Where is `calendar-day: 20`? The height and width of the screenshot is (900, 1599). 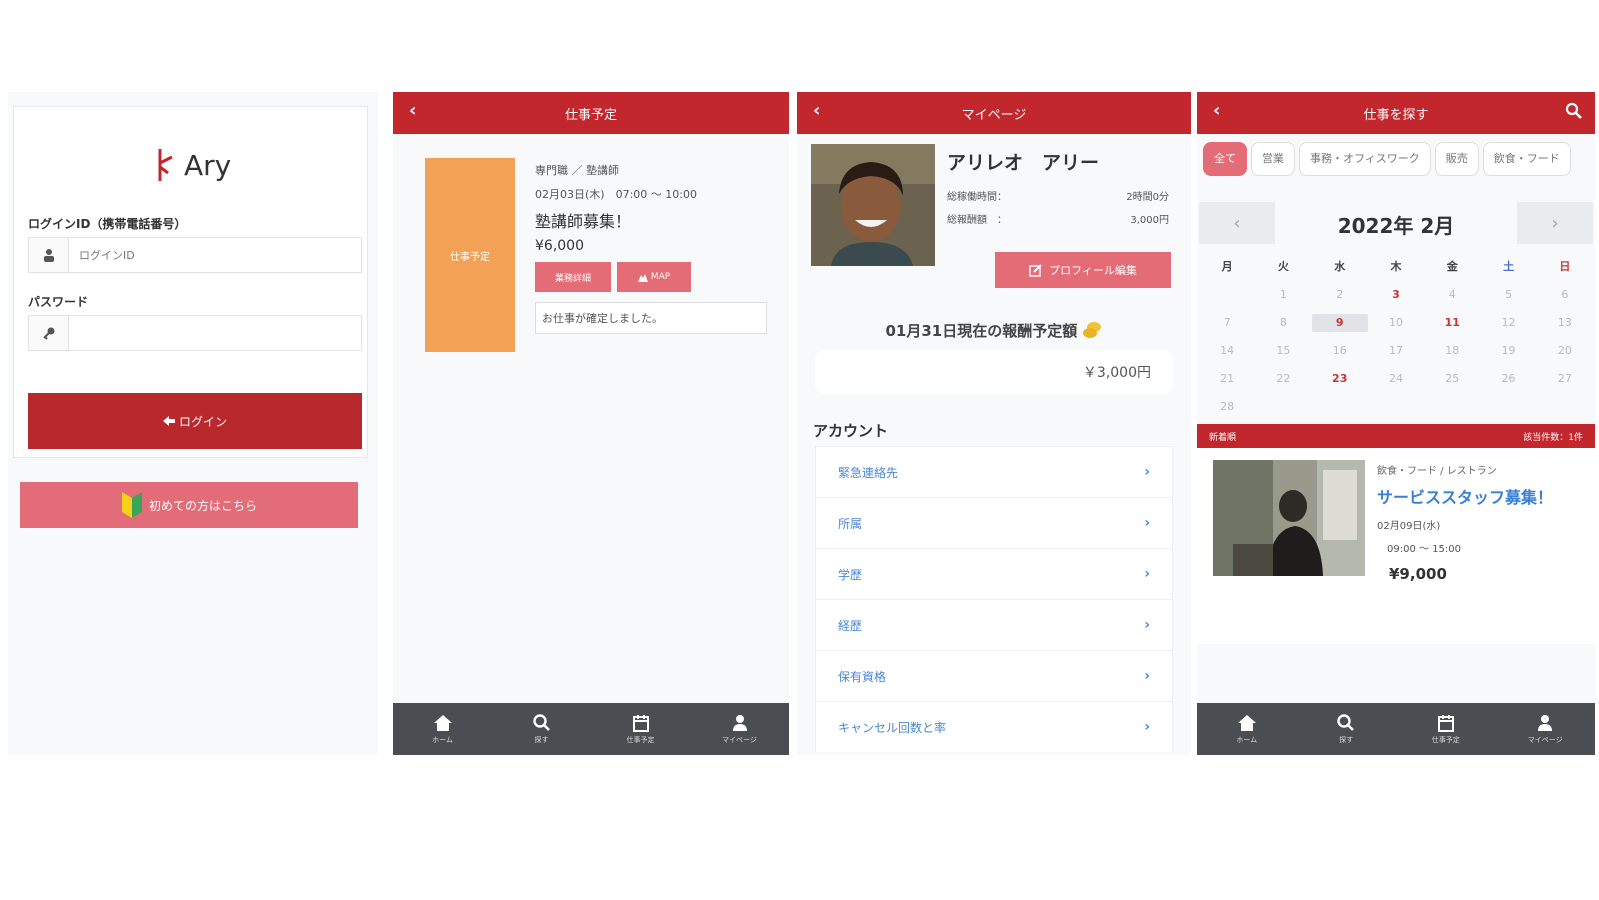
calendar-day: 20 is located at coordinates (1565, 351).